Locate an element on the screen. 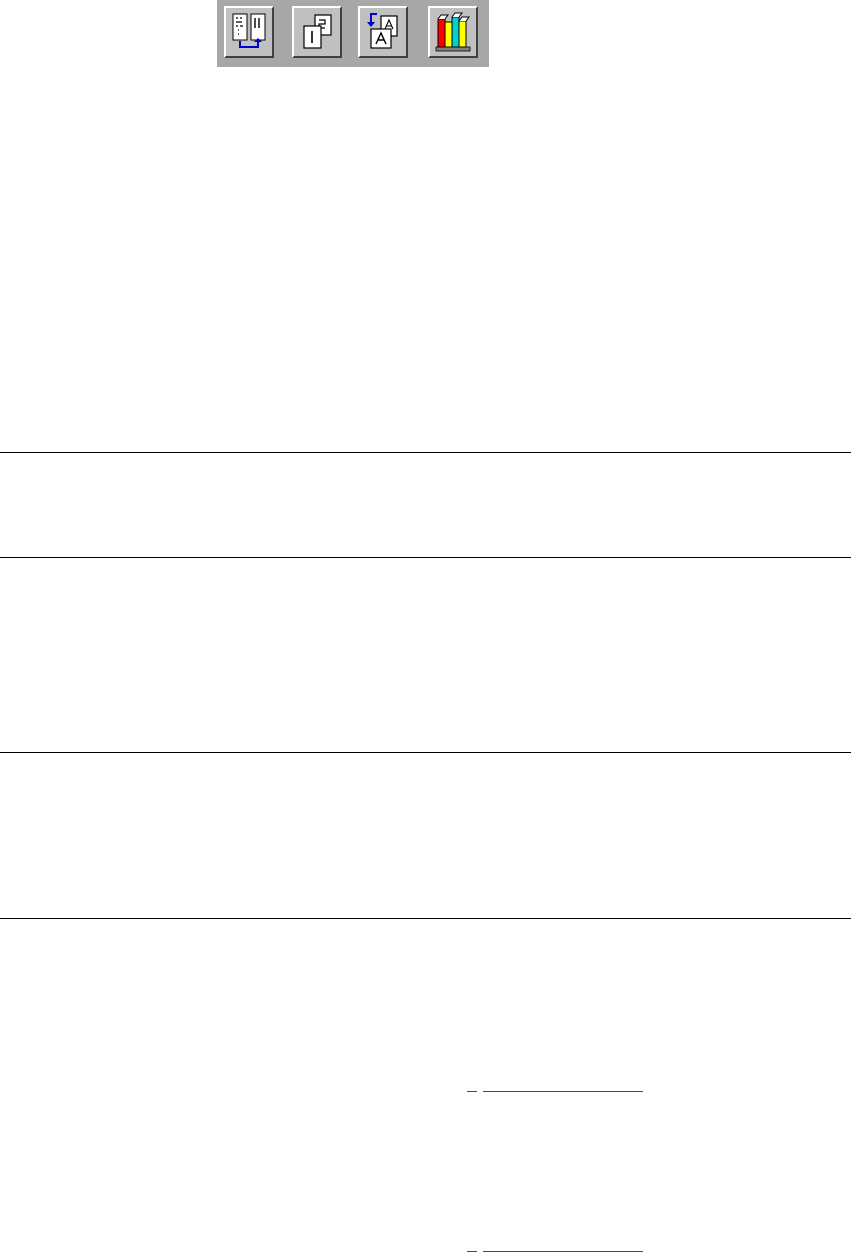 This screenshot has height=1254, width=851. toolbar is located at coordinates (353, 33).